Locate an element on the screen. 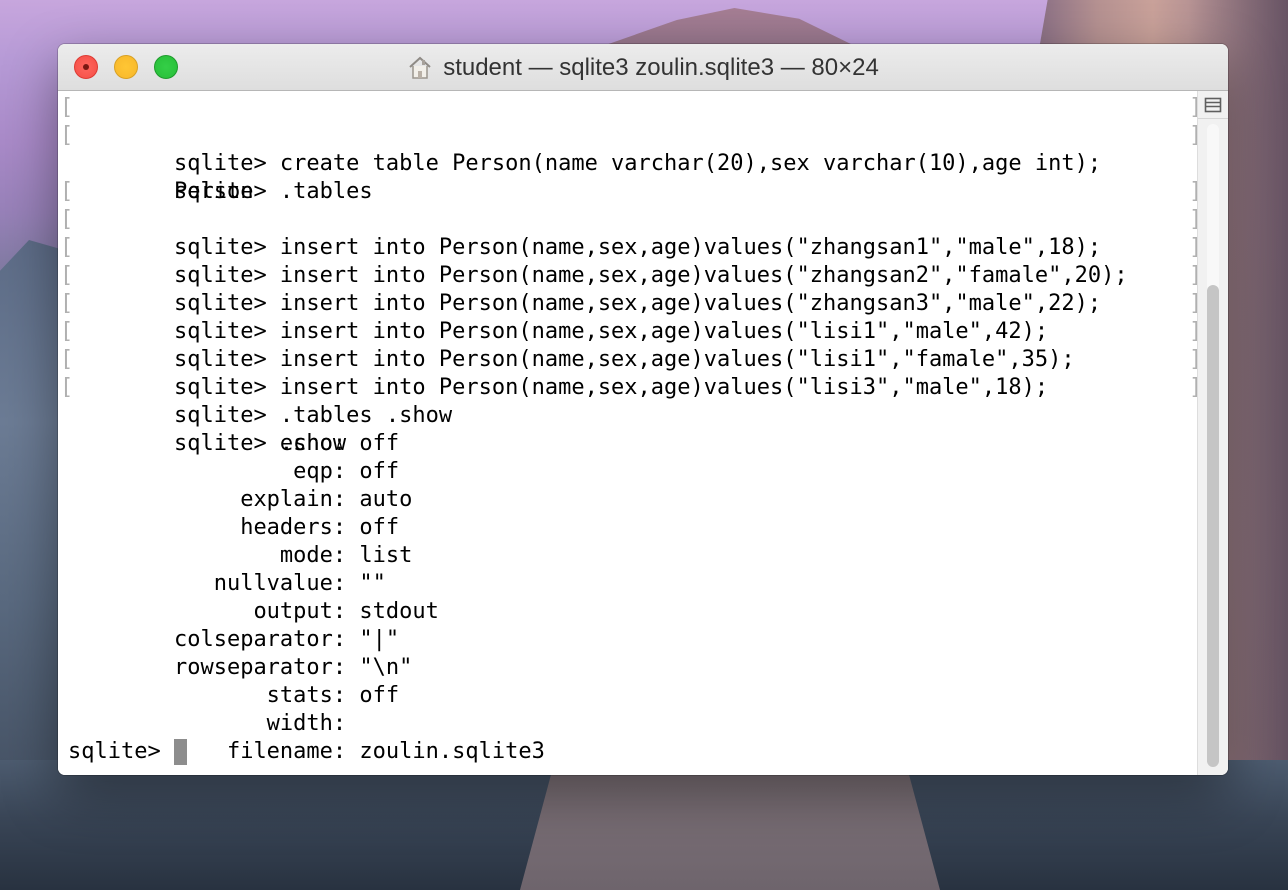 The width and height of the screenshot is (1288, 890). terminal-line: nullvalue: "" is located at coordinates (628, 569).